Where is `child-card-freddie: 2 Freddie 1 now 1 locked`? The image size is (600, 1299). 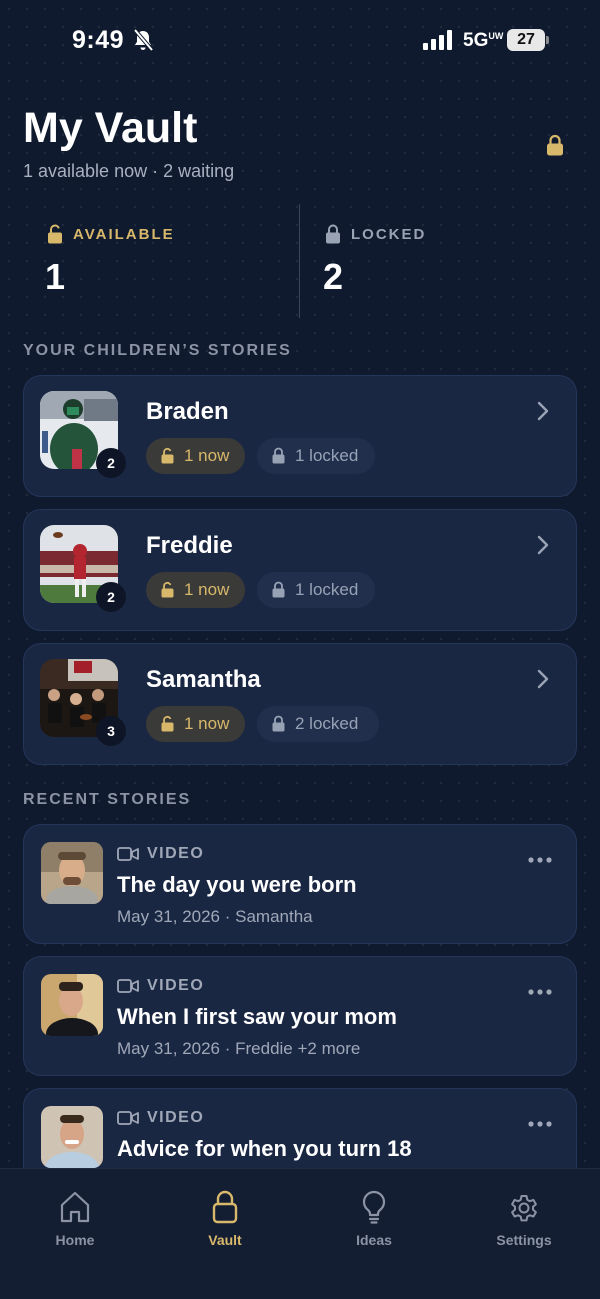
child-card-freddie: 2 Freddie 1 now 1 locked is located at coordinates (300, 570).